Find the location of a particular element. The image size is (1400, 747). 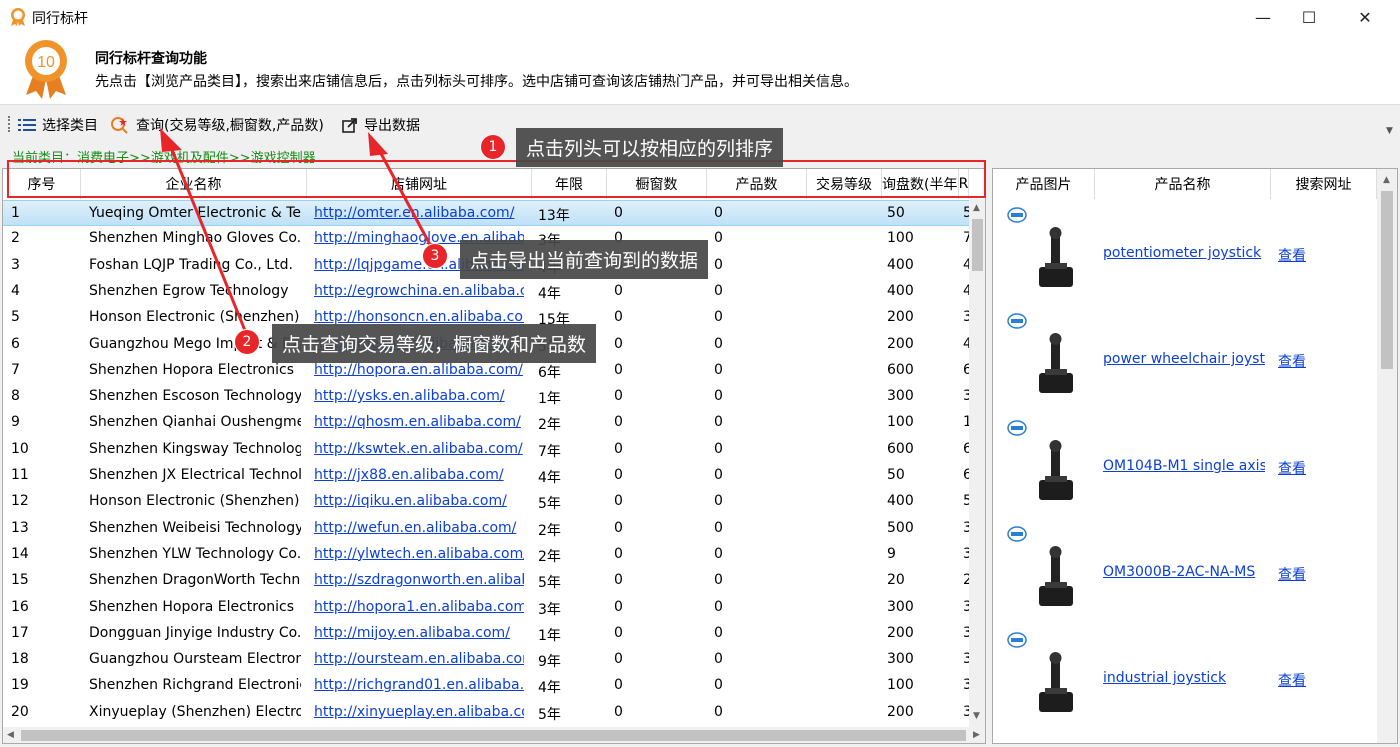

company-name: Honson Electronic (Shenzhen) is located at coordinates (194, 501).